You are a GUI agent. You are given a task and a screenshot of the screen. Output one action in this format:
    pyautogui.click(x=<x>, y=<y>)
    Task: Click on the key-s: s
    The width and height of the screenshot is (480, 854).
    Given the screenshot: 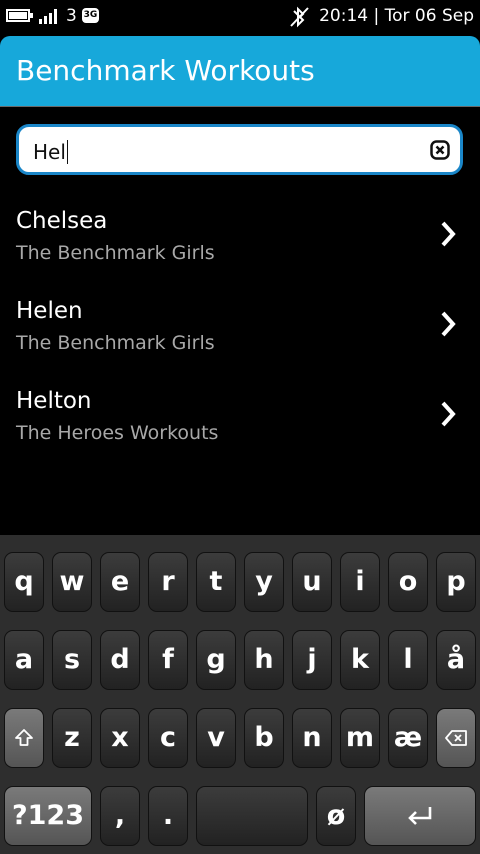 What is the action you would take?
    pyautogui.click(x=72, y=660)
    